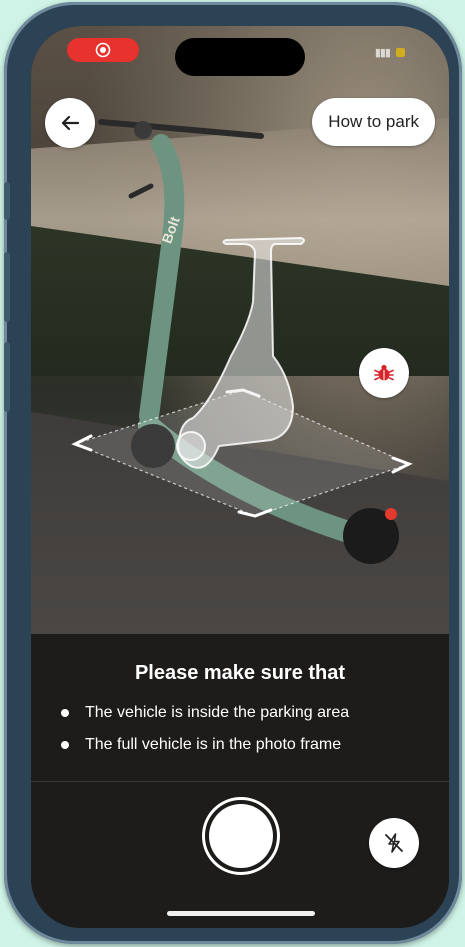 The image size is (465, 947). I want to click on flash-off-icon, so click(394, 843).